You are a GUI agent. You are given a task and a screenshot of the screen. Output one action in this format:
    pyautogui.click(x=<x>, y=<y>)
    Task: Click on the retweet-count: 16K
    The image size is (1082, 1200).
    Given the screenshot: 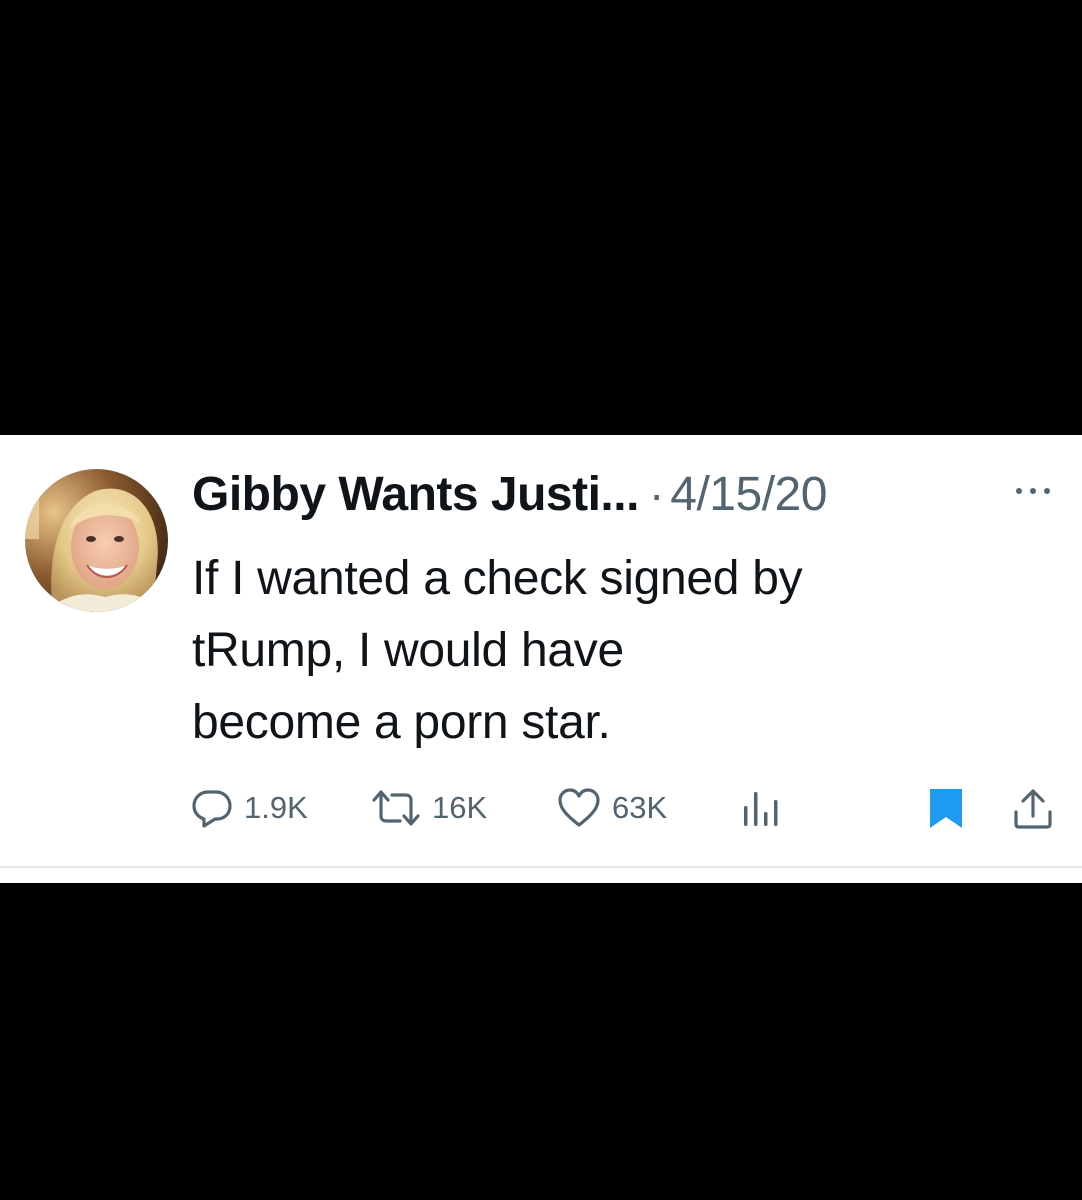 What is the action you would take?
    pyautogui.click(x=460, y=807)
    